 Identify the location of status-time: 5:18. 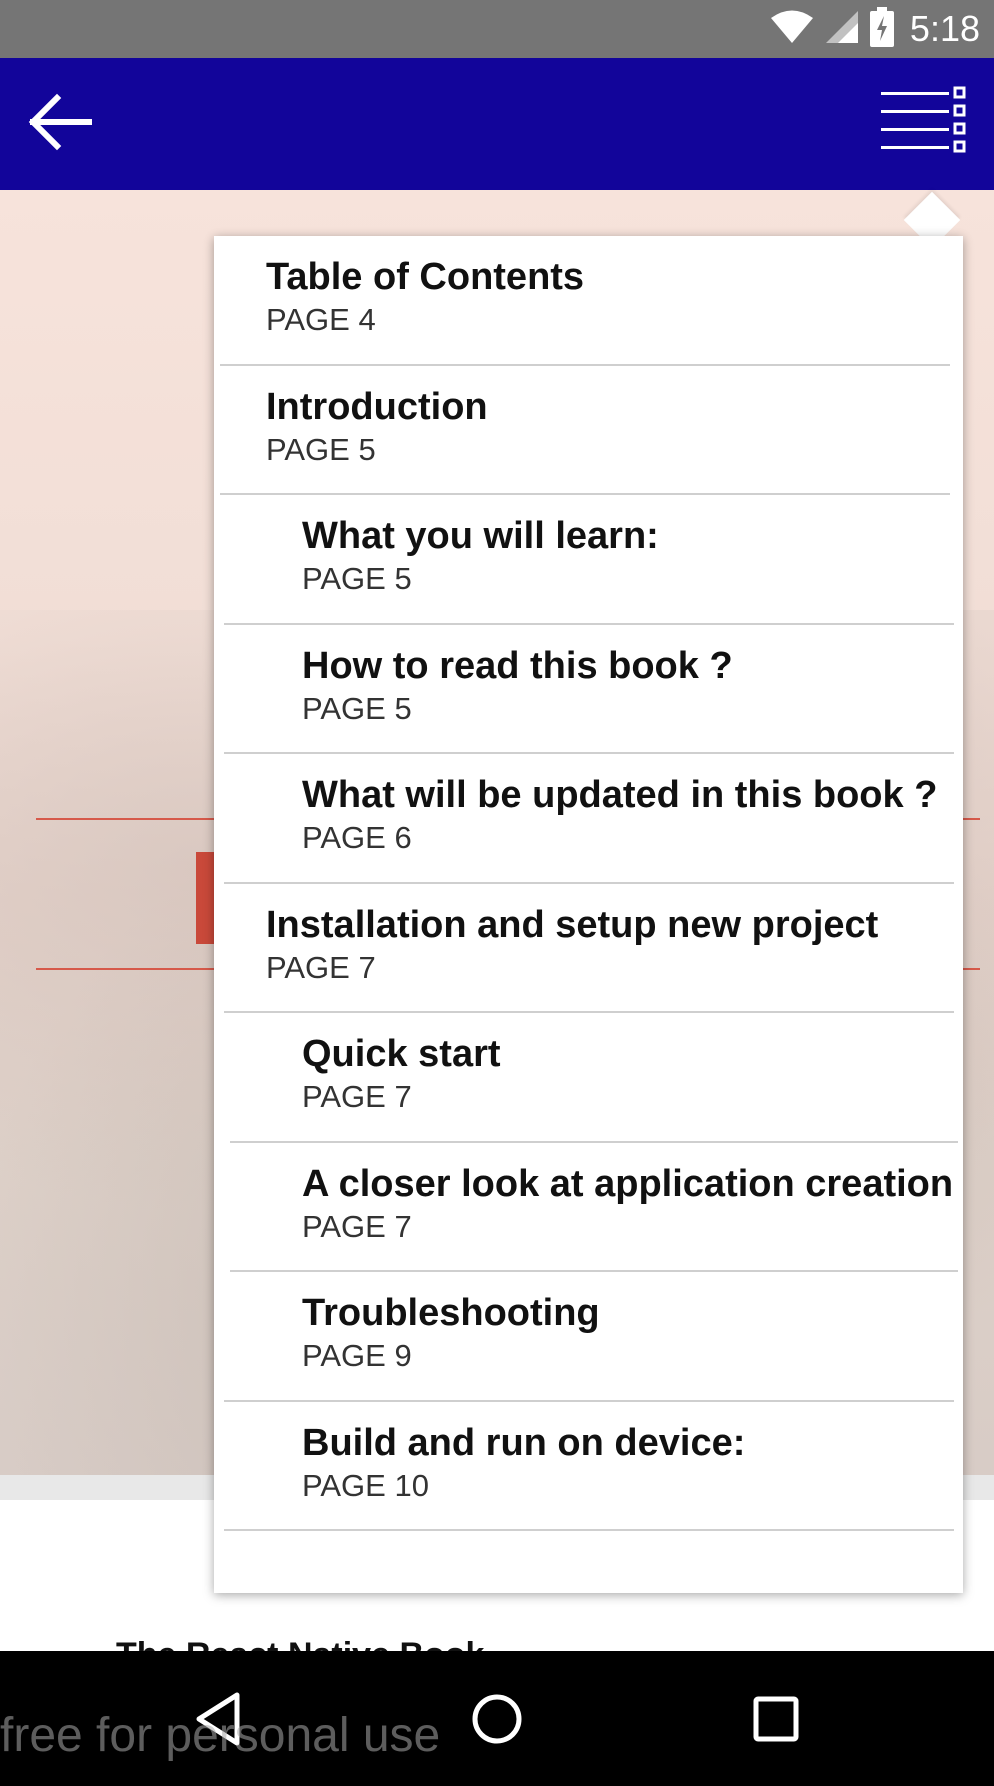
(944, 28).